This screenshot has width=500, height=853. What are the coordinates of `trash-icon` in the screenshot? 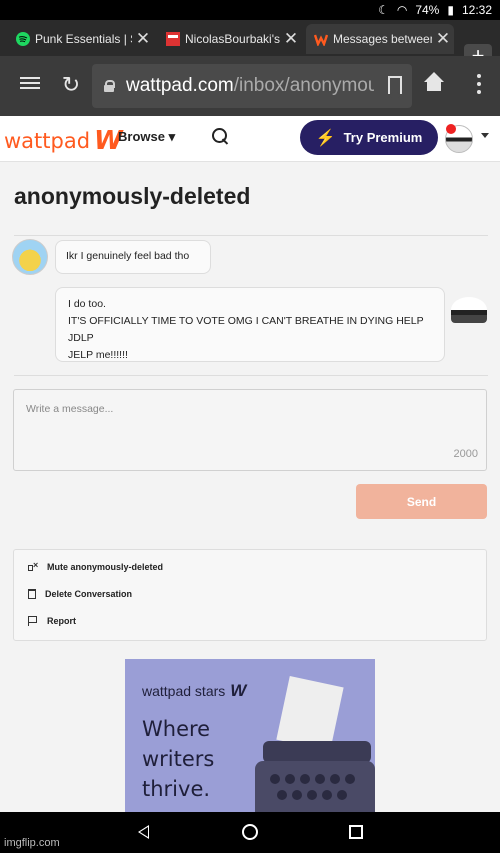 It's located at (32, 594).